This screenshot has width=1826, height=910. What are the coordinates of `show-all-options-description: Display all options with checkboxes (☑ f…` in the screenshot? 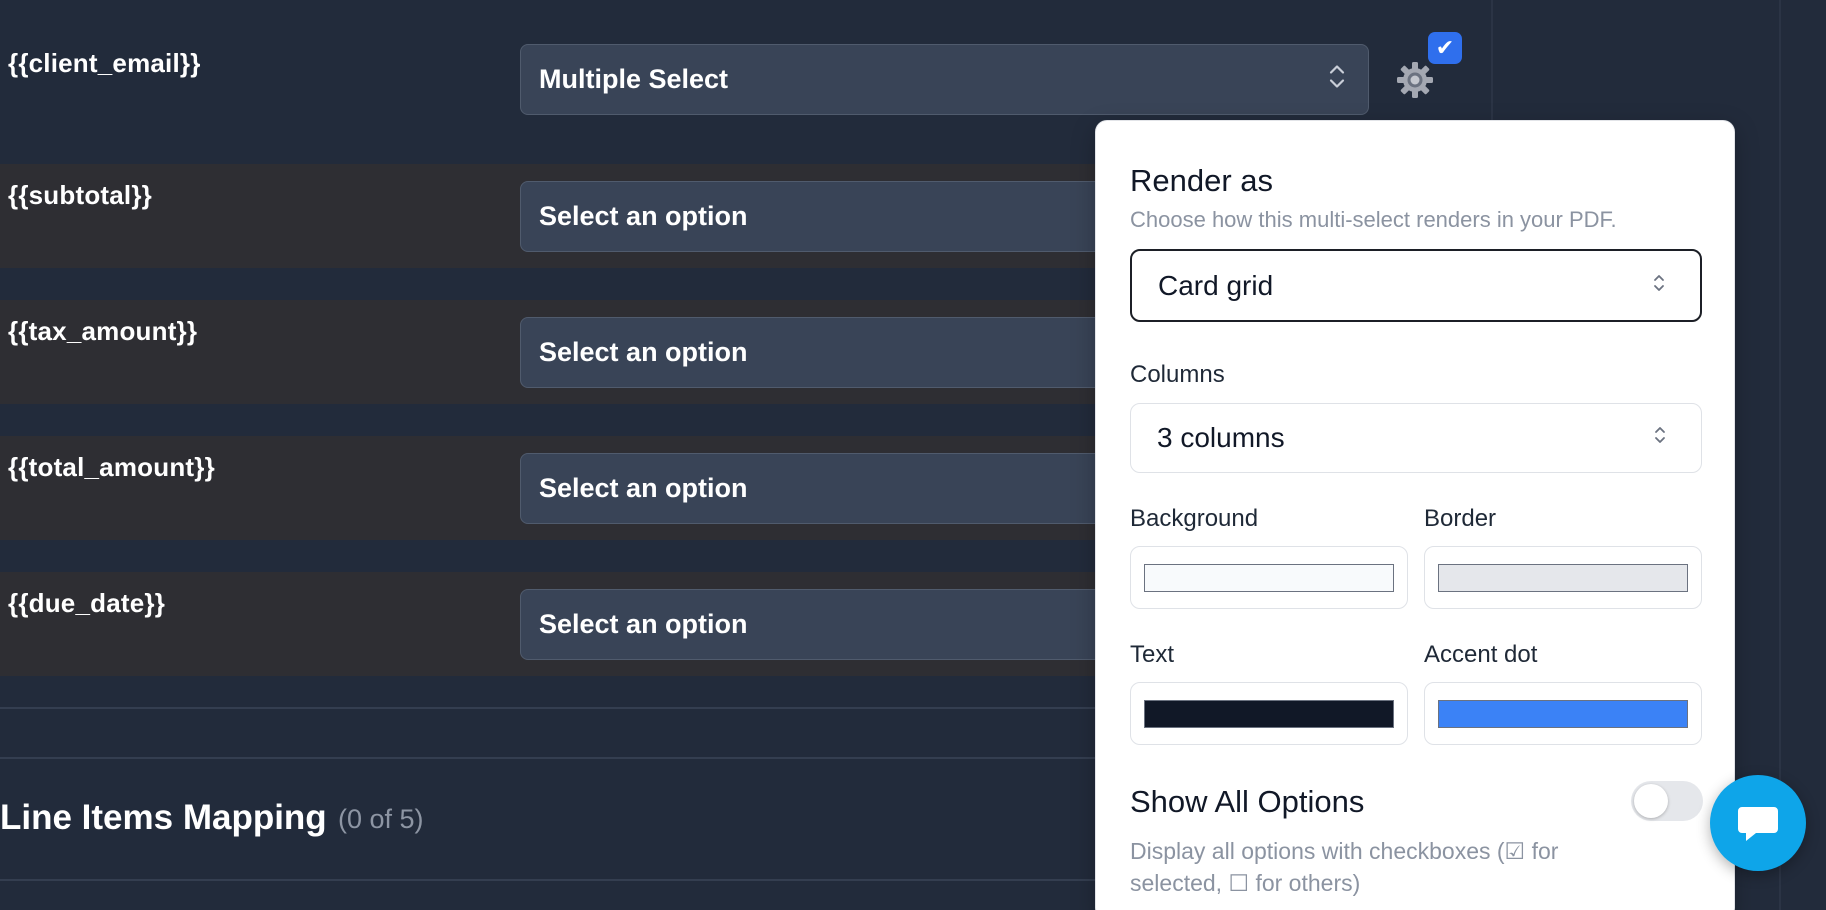 It's located at (1344, 867).